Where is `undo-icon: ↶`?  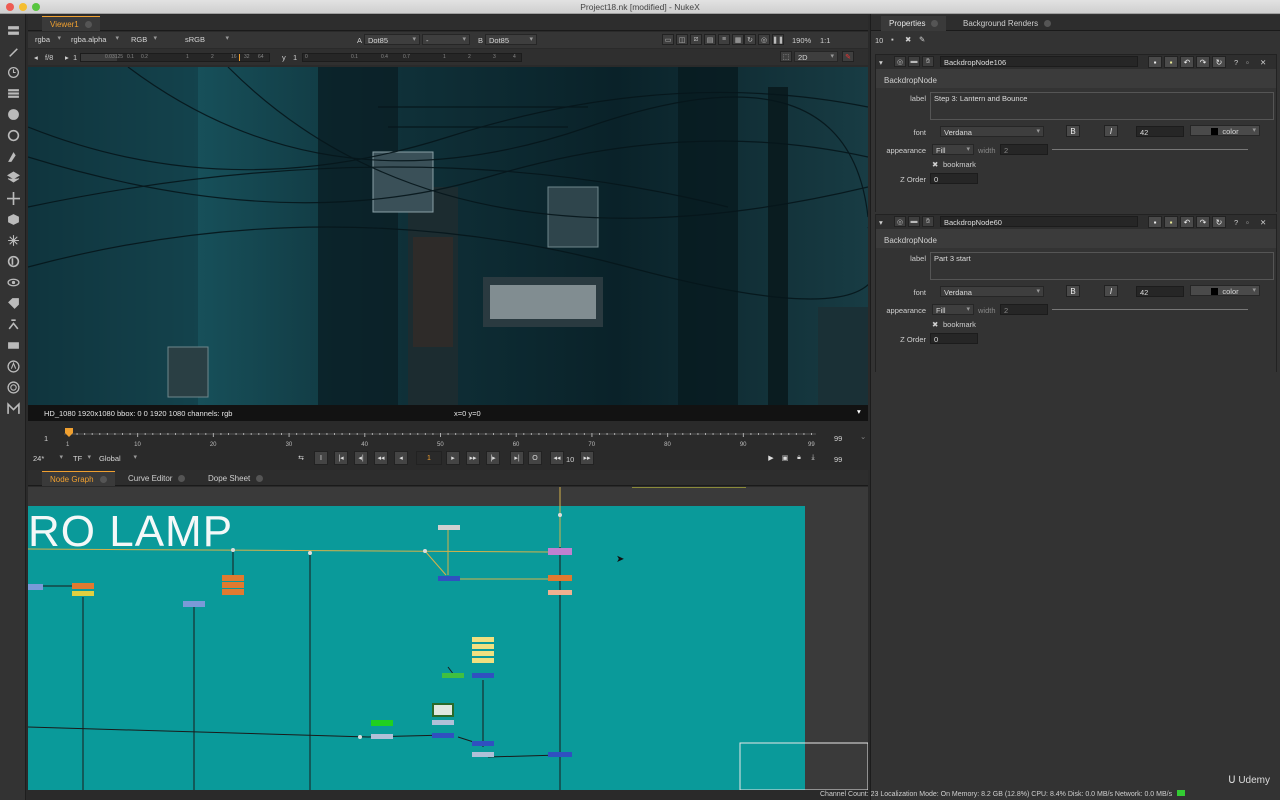 undo-icon: ↶ is located at coordinates (1187, 222).